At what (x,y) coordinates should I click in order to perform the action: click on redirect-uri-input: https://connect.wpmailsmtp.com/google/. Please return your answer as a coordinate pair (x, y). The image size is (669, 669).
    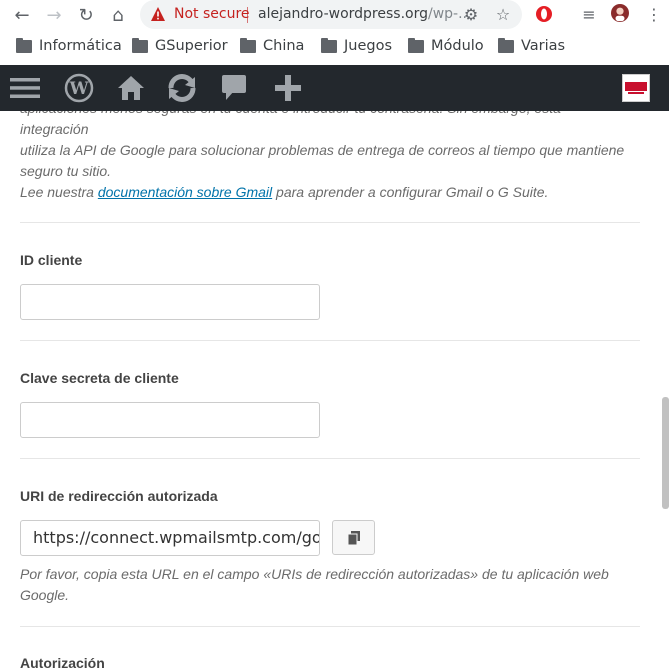
    Looking at the image, I should click on (170, 538).